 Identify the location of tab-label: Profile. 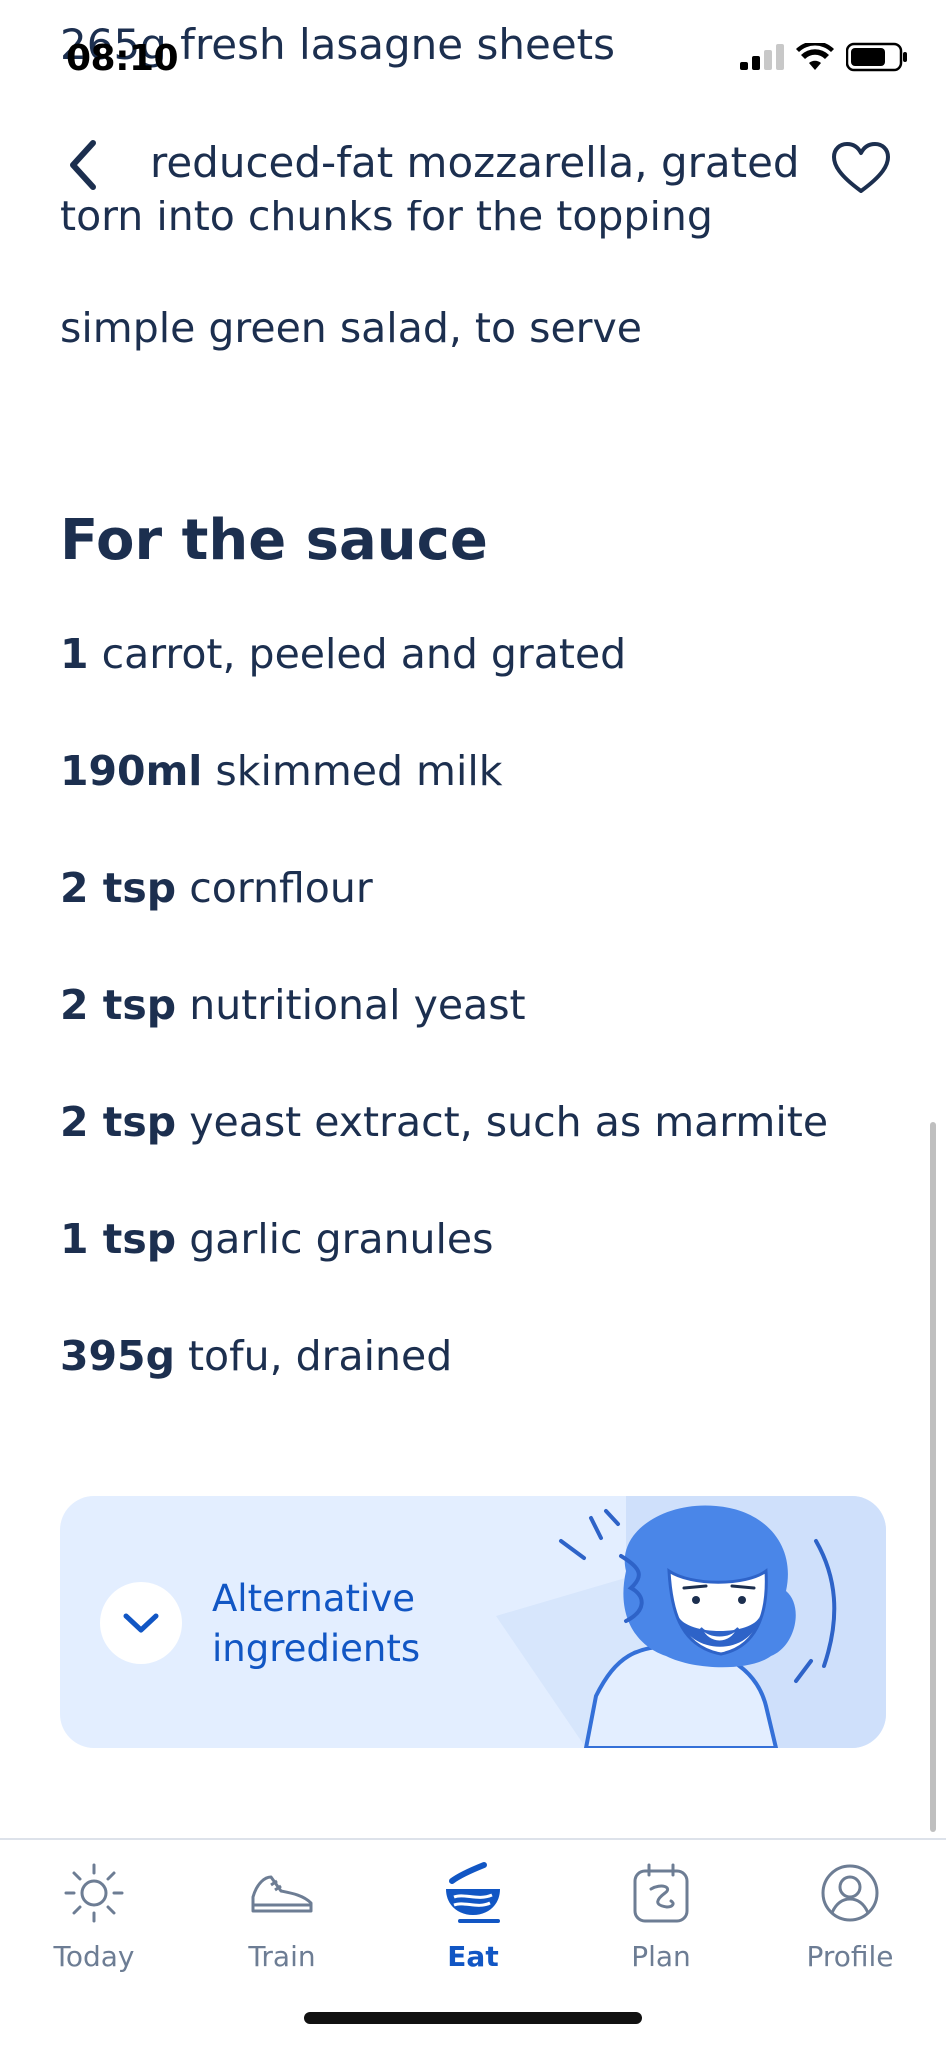
(850, 1956).